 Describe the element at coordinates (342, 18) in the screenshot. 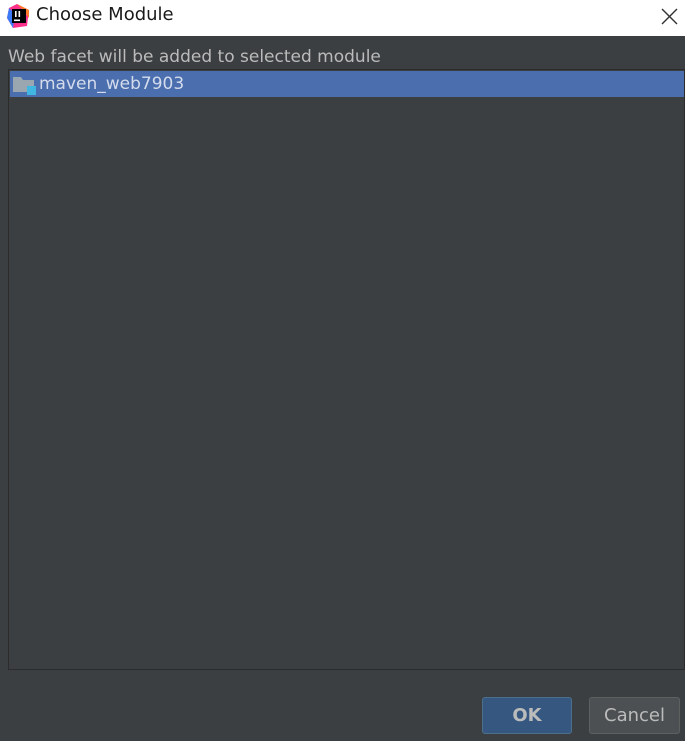

I see `title-bar: Choose Module` at that location.